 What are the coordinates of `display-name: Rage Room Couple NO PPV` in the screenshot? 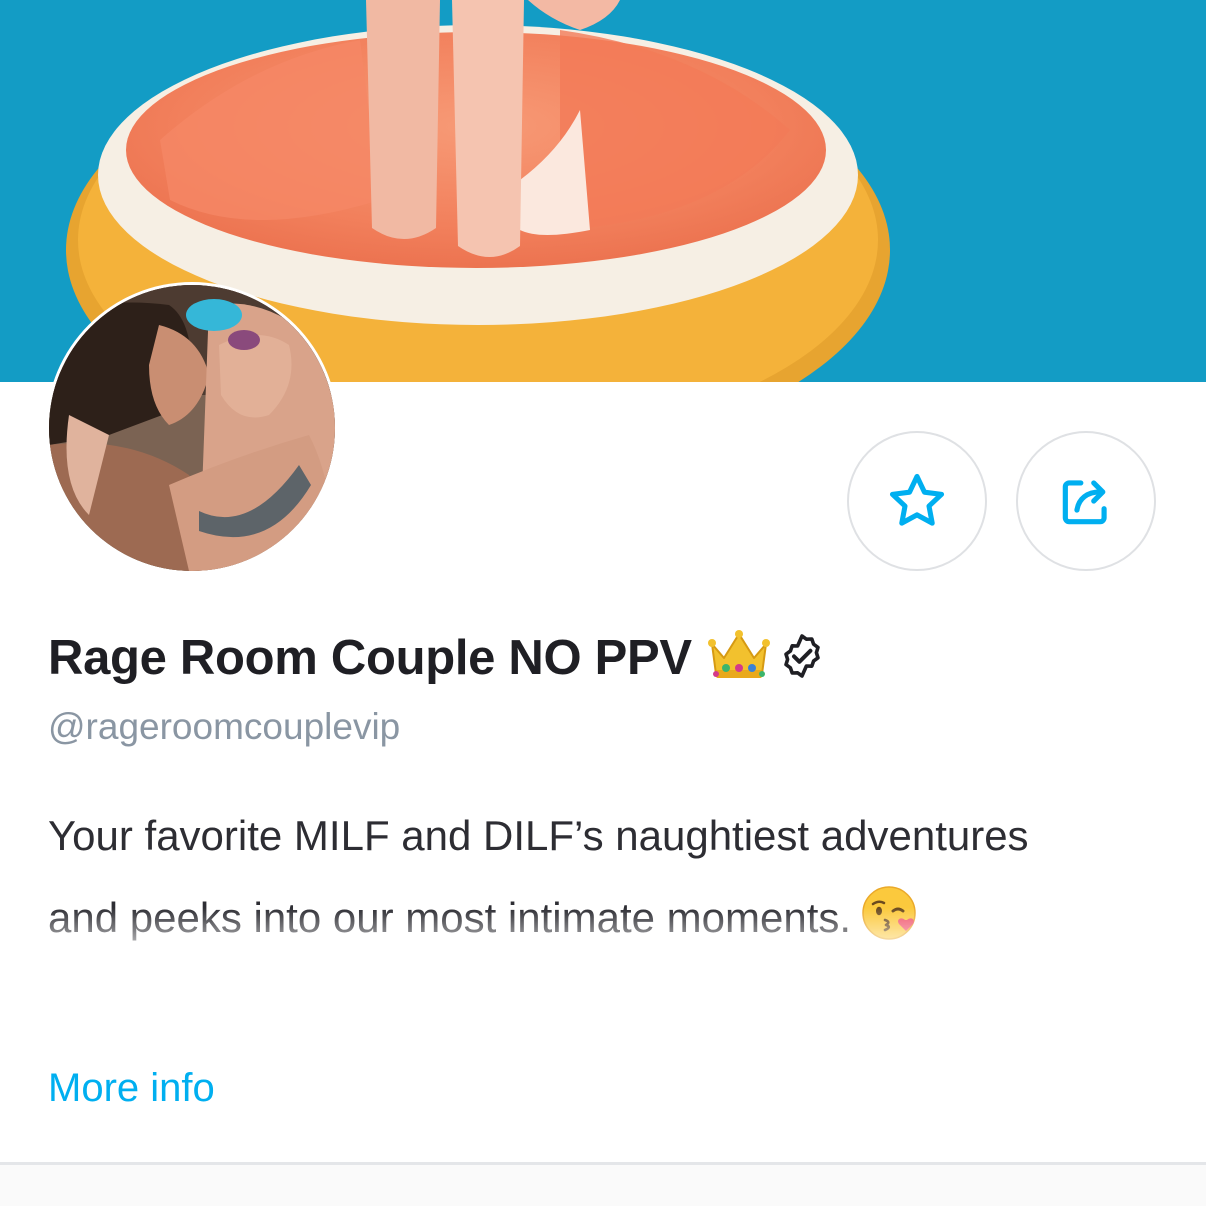 It's located at (370, 658).